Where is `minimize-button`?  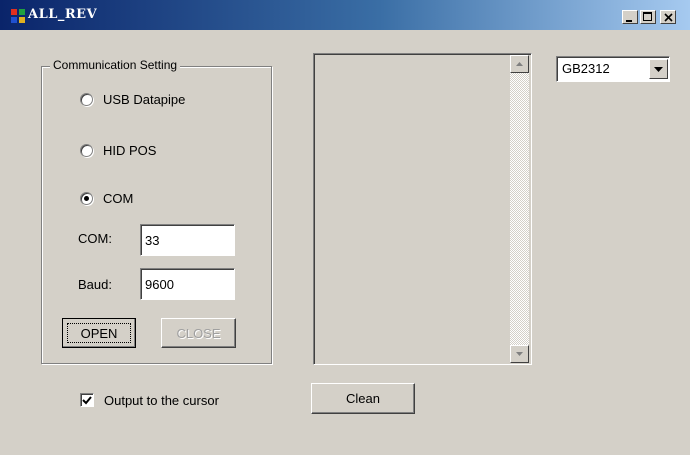
minimize-button is located at coordinates (630, 17).